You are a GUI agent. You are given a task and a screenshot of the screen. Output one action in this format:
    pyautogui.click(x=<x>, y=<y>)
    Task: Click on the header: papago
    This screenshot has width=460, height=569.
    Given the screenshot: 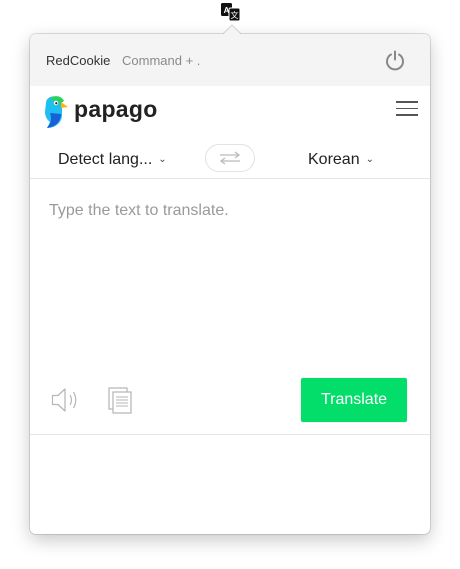 What is the action you would take?
    pyautogui.click(x=230, y=111)
    